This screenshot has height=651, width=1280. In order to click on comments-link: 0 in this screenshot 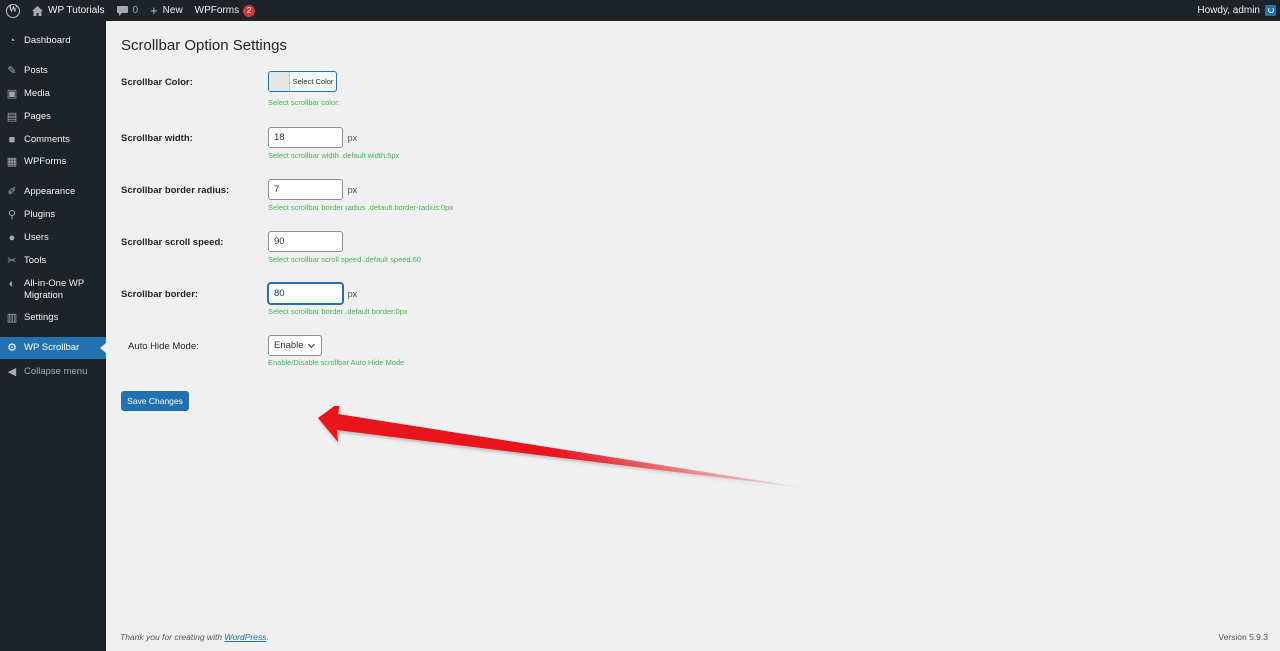, I will do `click(128, 10)`.